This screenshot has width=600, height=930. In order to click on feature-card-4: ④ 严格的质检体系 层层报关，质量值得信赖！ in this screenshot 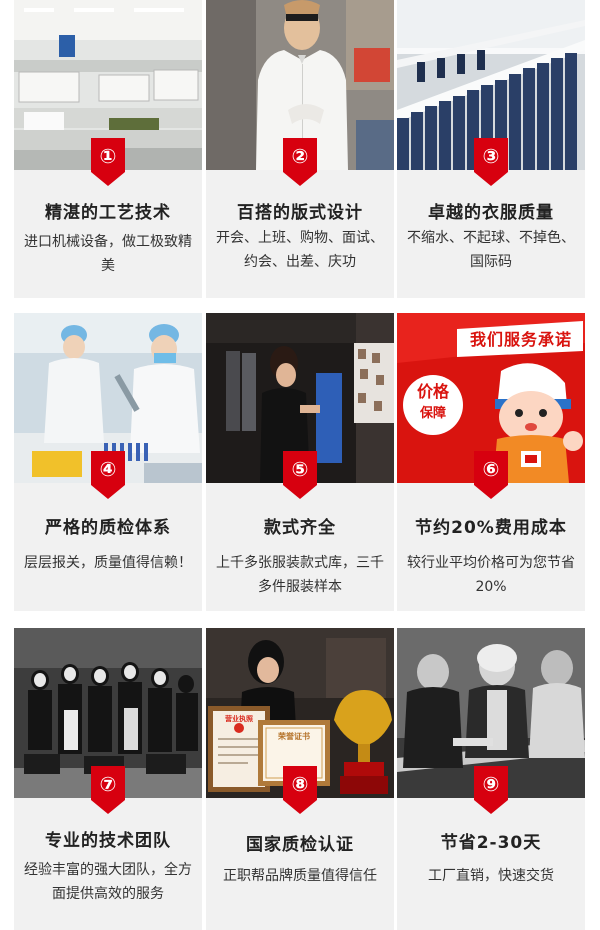, I will do `click(108, 462)`.